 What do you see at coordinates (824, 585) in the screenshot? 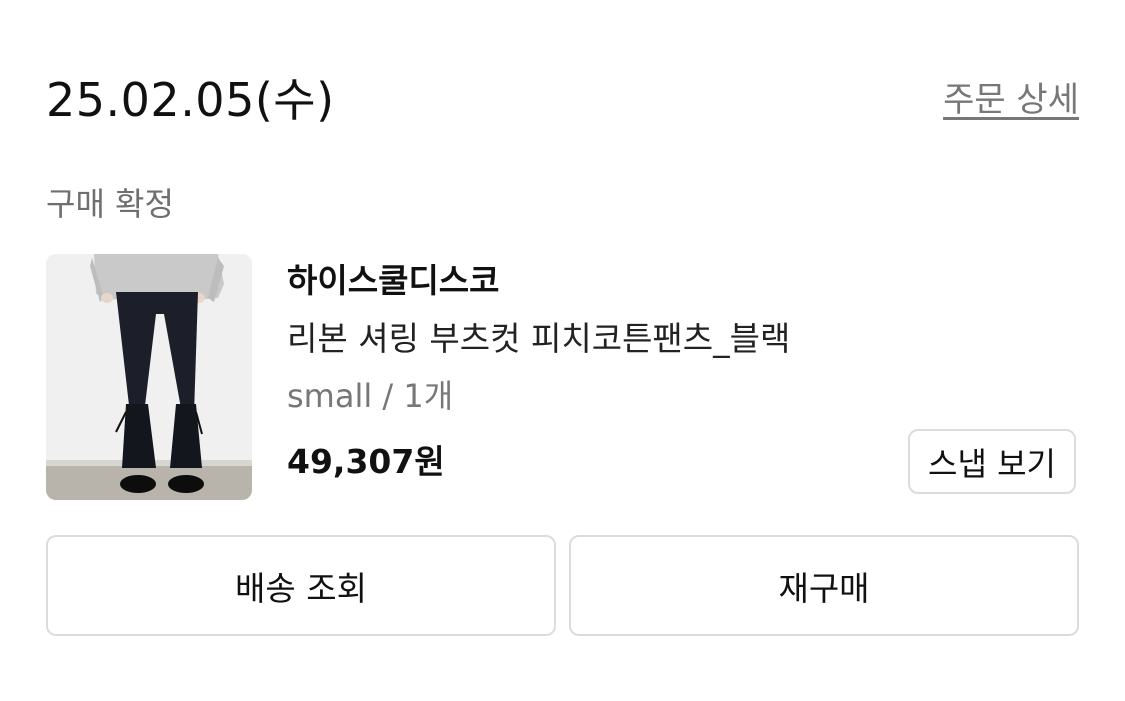
I see `reorder-button: 재구매` at bounding box center [824, 585].